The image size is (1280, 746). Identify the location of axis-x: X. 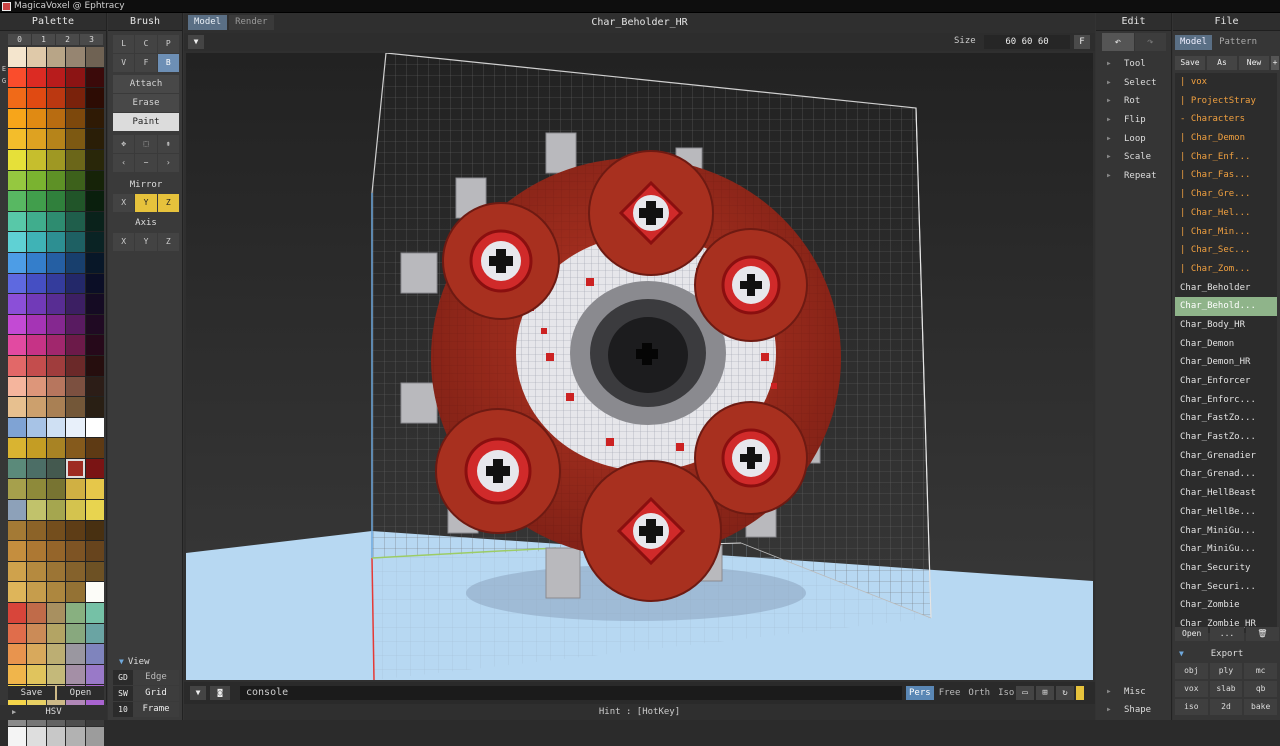
(124, 242).